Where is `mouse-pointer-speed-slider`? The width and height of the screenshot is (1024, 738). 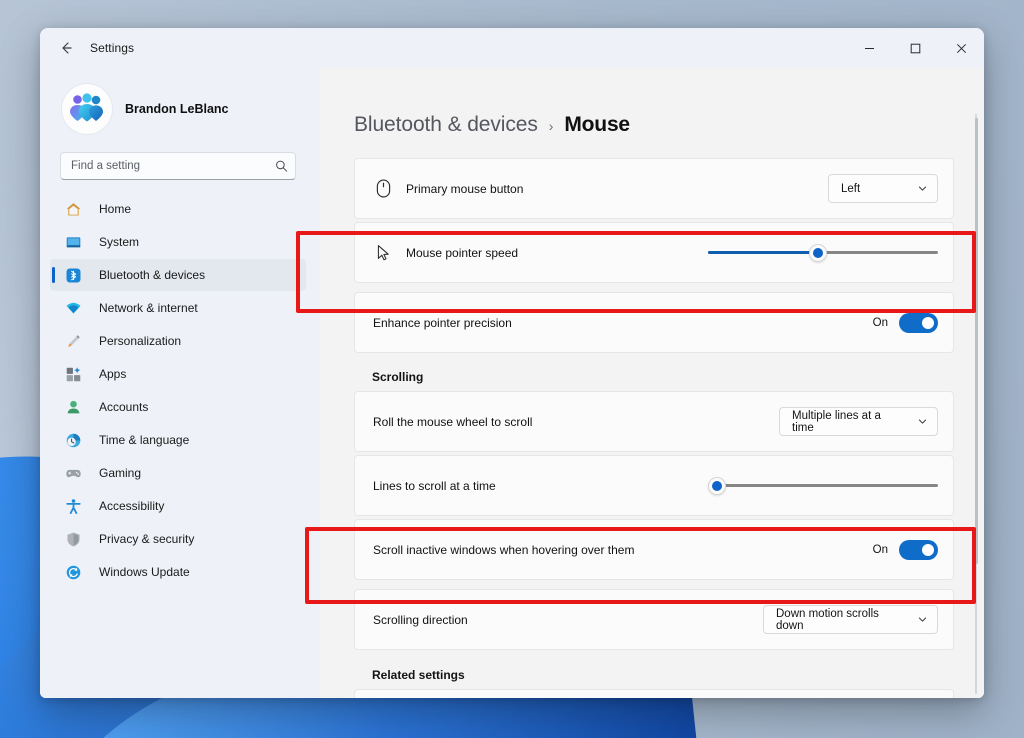 mouse-pointer-speed-slider is located at coordinates (823, 253).